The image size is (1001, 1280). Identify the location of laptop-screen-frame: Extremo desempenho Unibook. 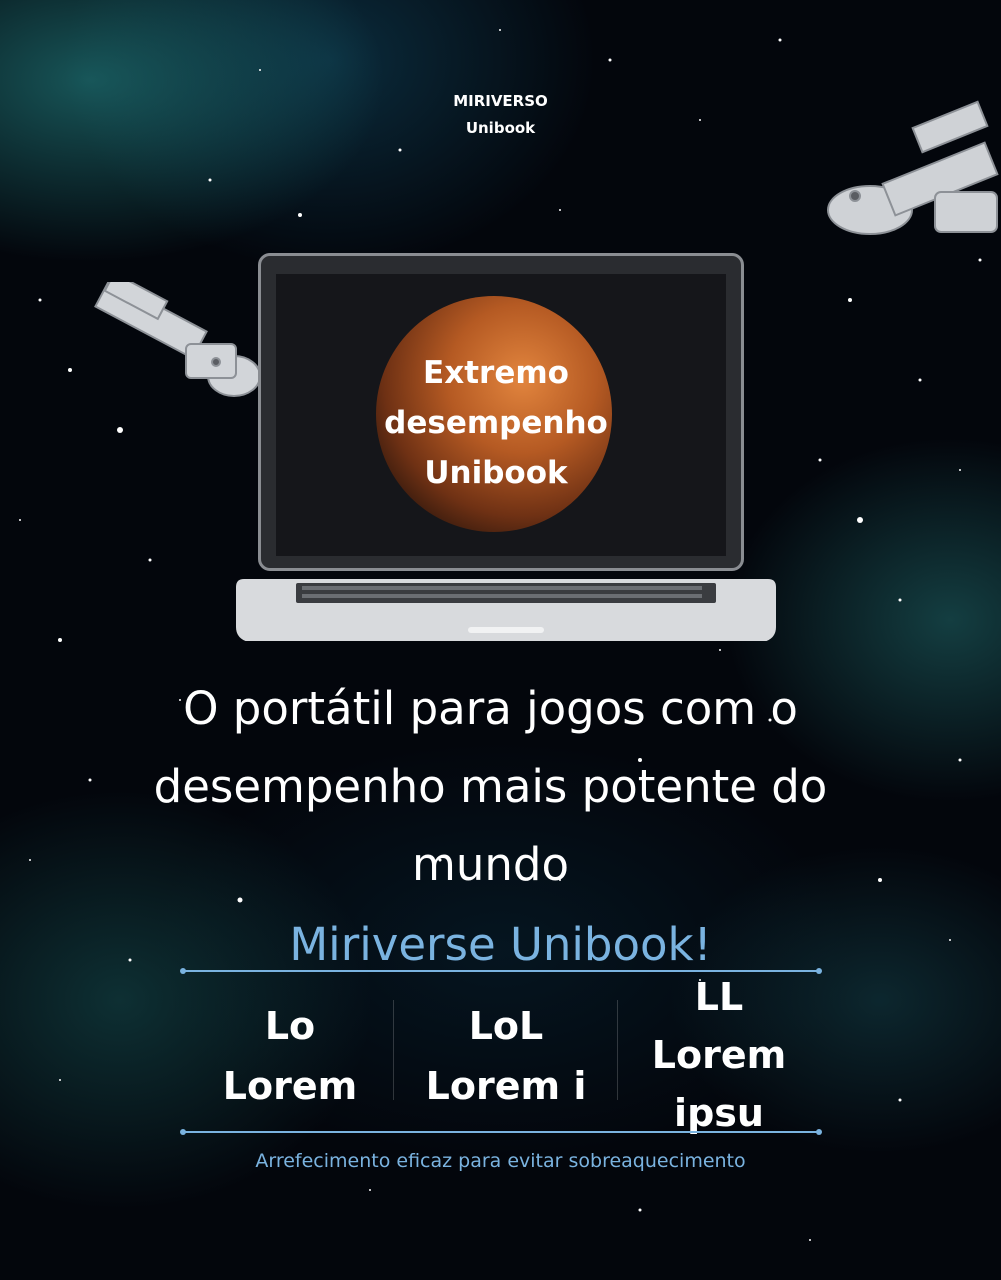
(501, 412).